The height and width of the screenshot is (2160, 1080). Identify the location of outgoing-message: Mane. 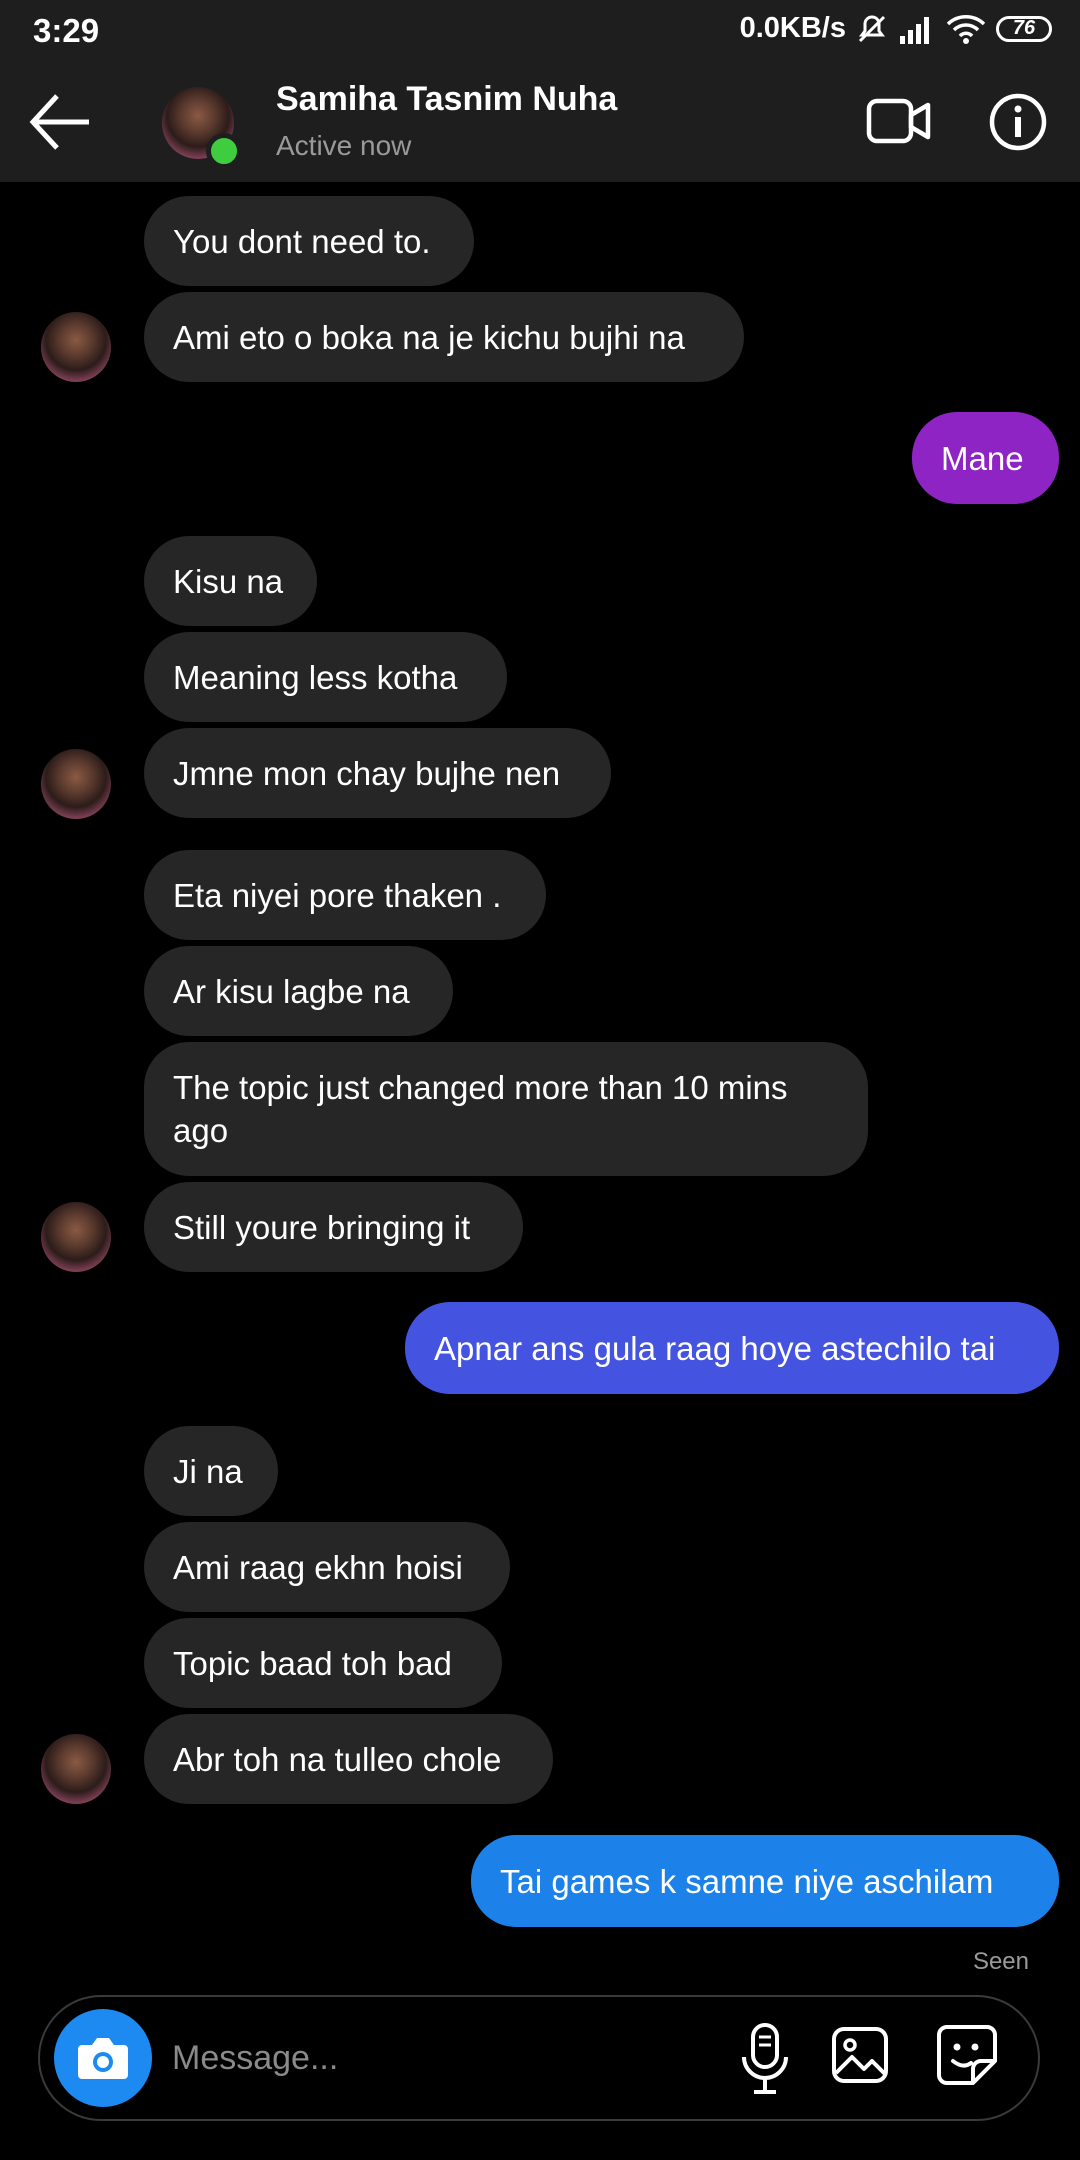
(985, 458).